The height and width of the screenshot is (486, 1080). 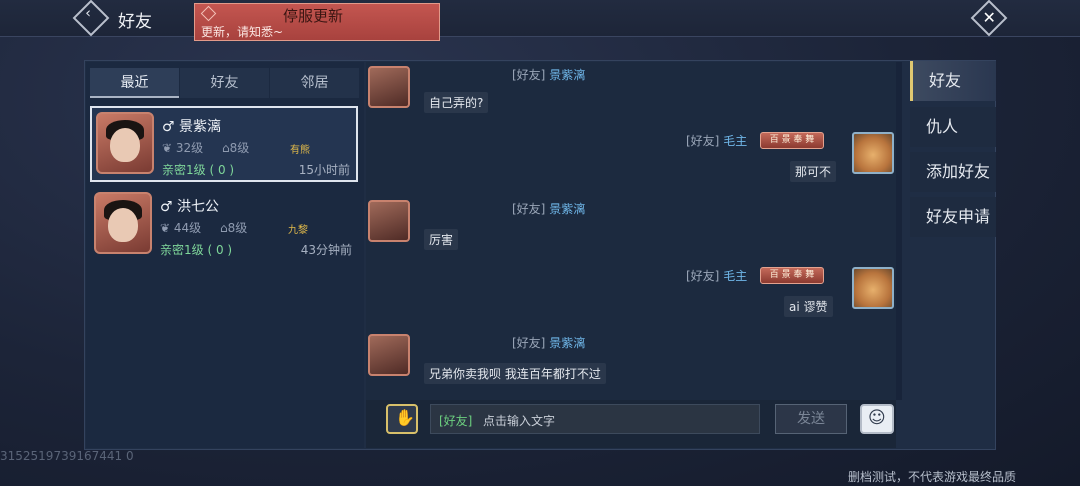 I want to click on tab-friends: 好友, so click(x=224, y=83).